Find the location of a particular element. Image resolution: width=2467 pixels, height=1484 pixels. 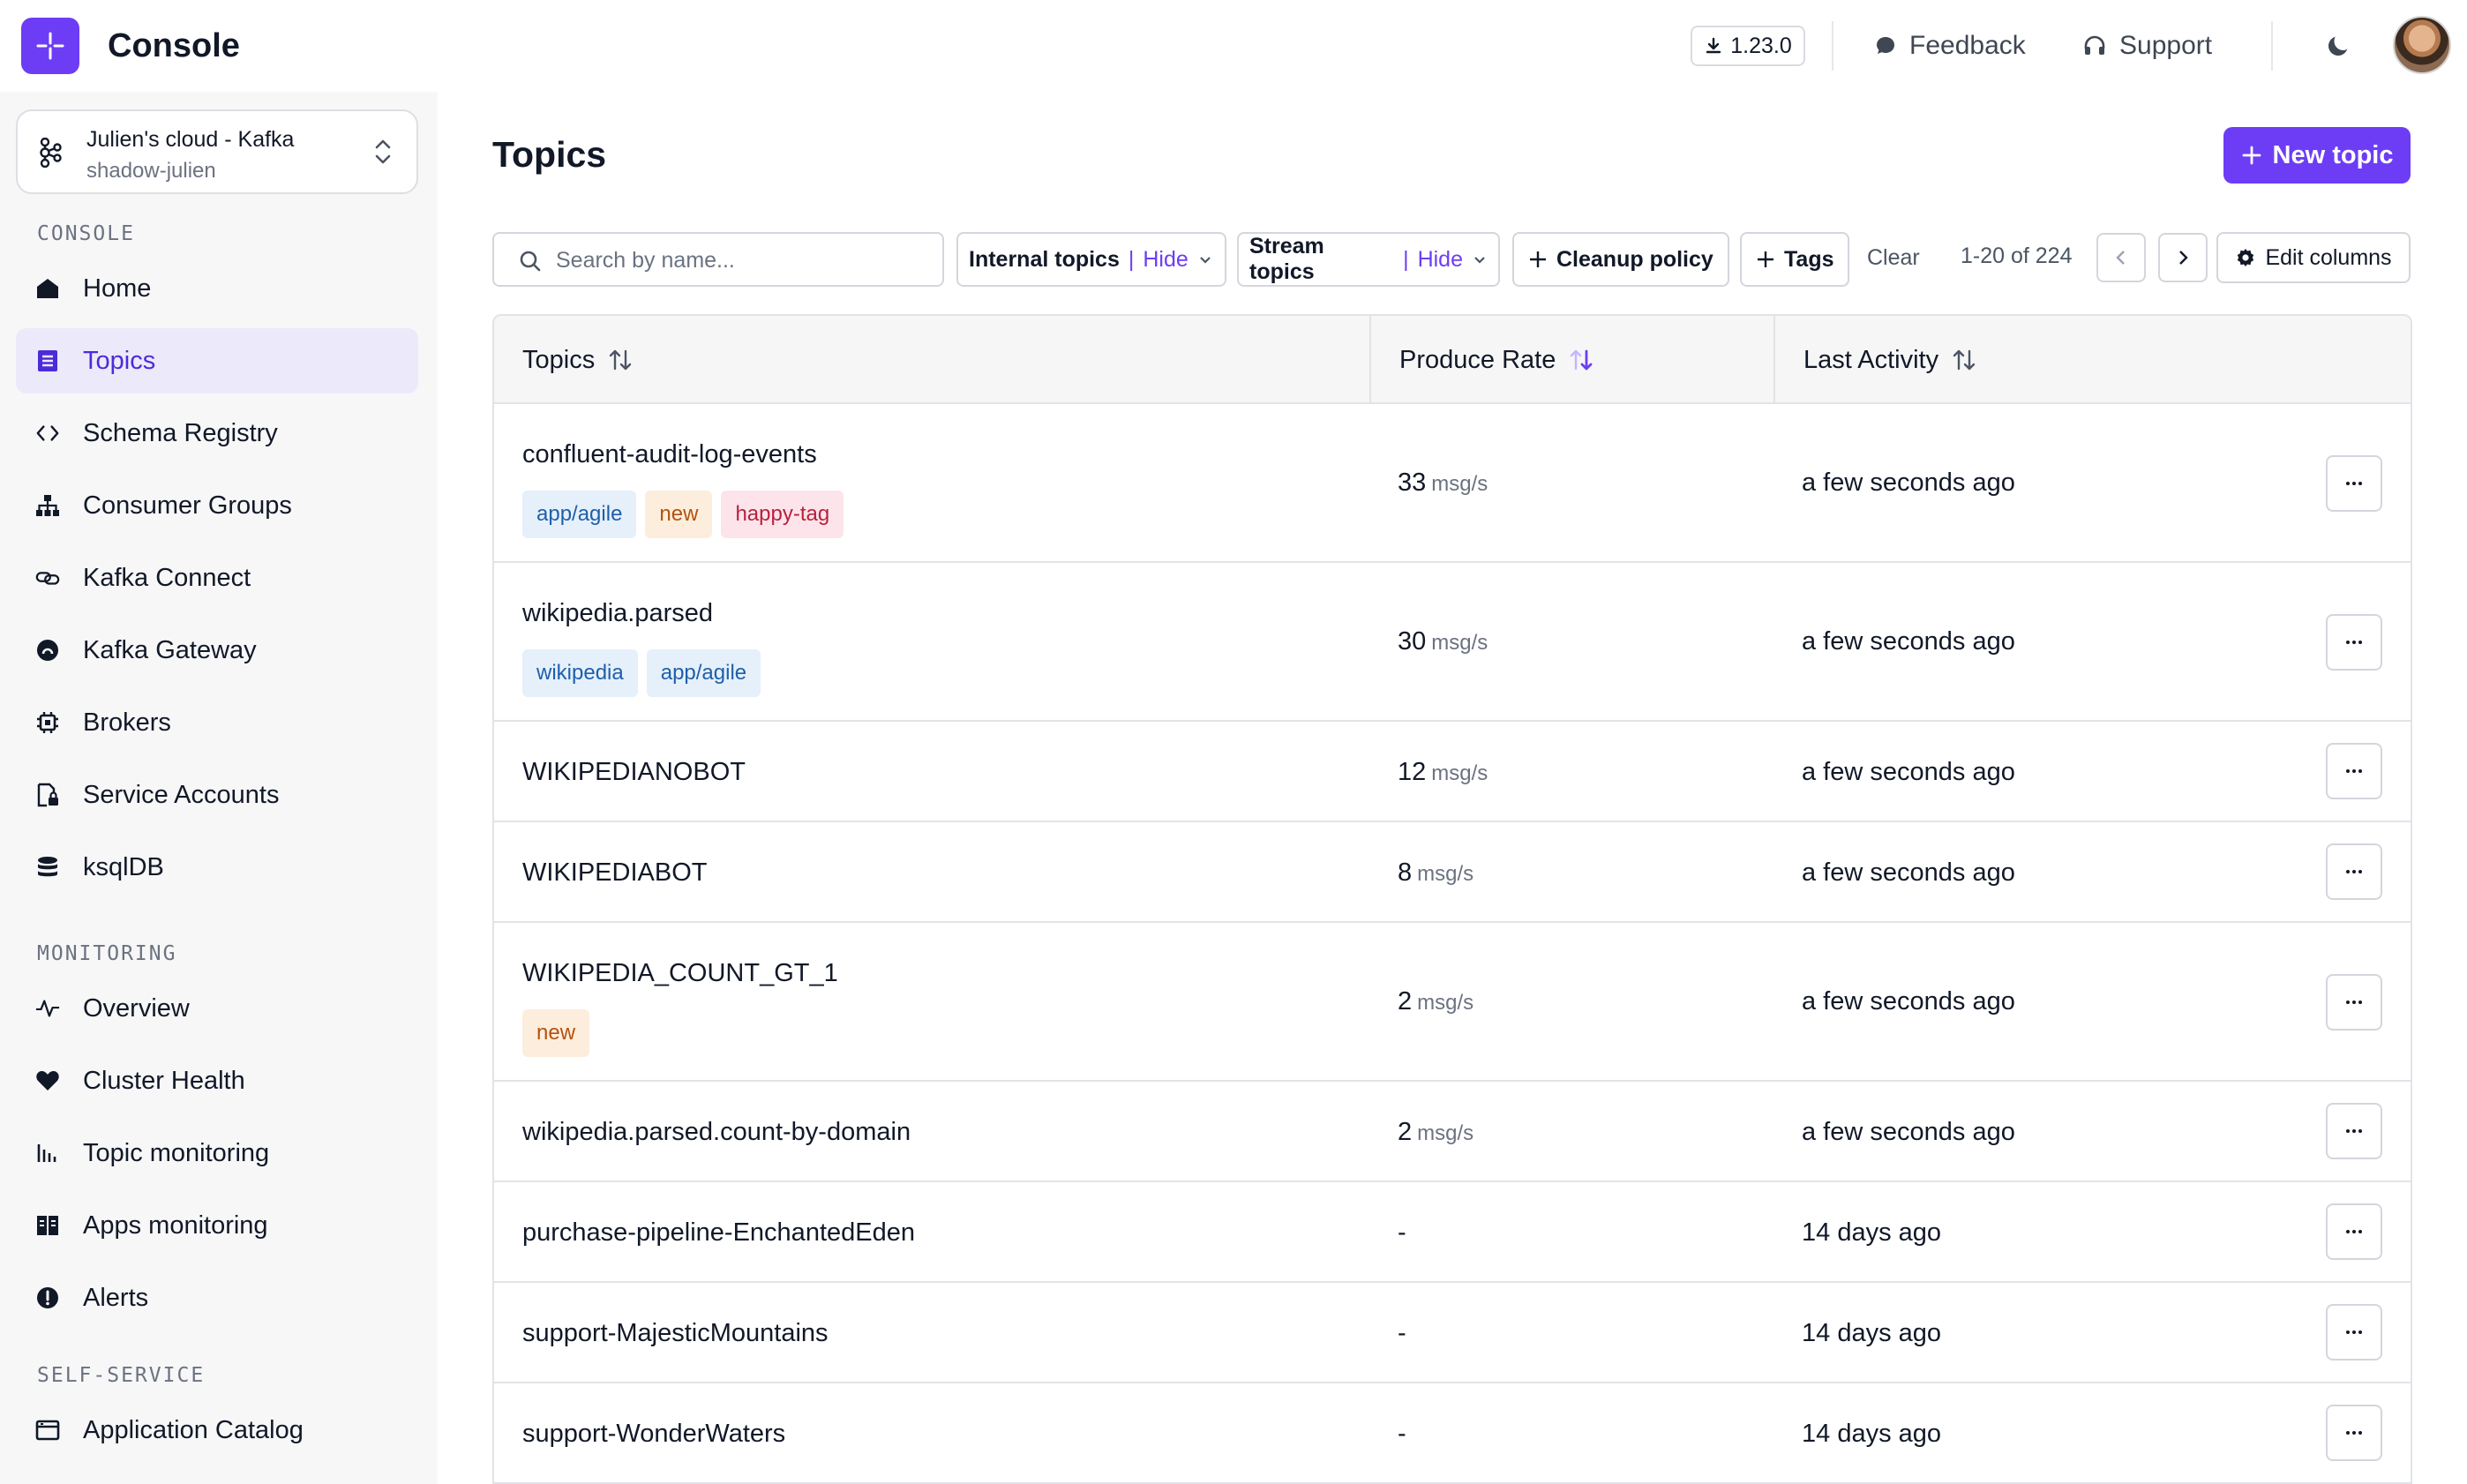

sidebar-item-service-accounts: Service Accounts is located at coordinates (217, 795).